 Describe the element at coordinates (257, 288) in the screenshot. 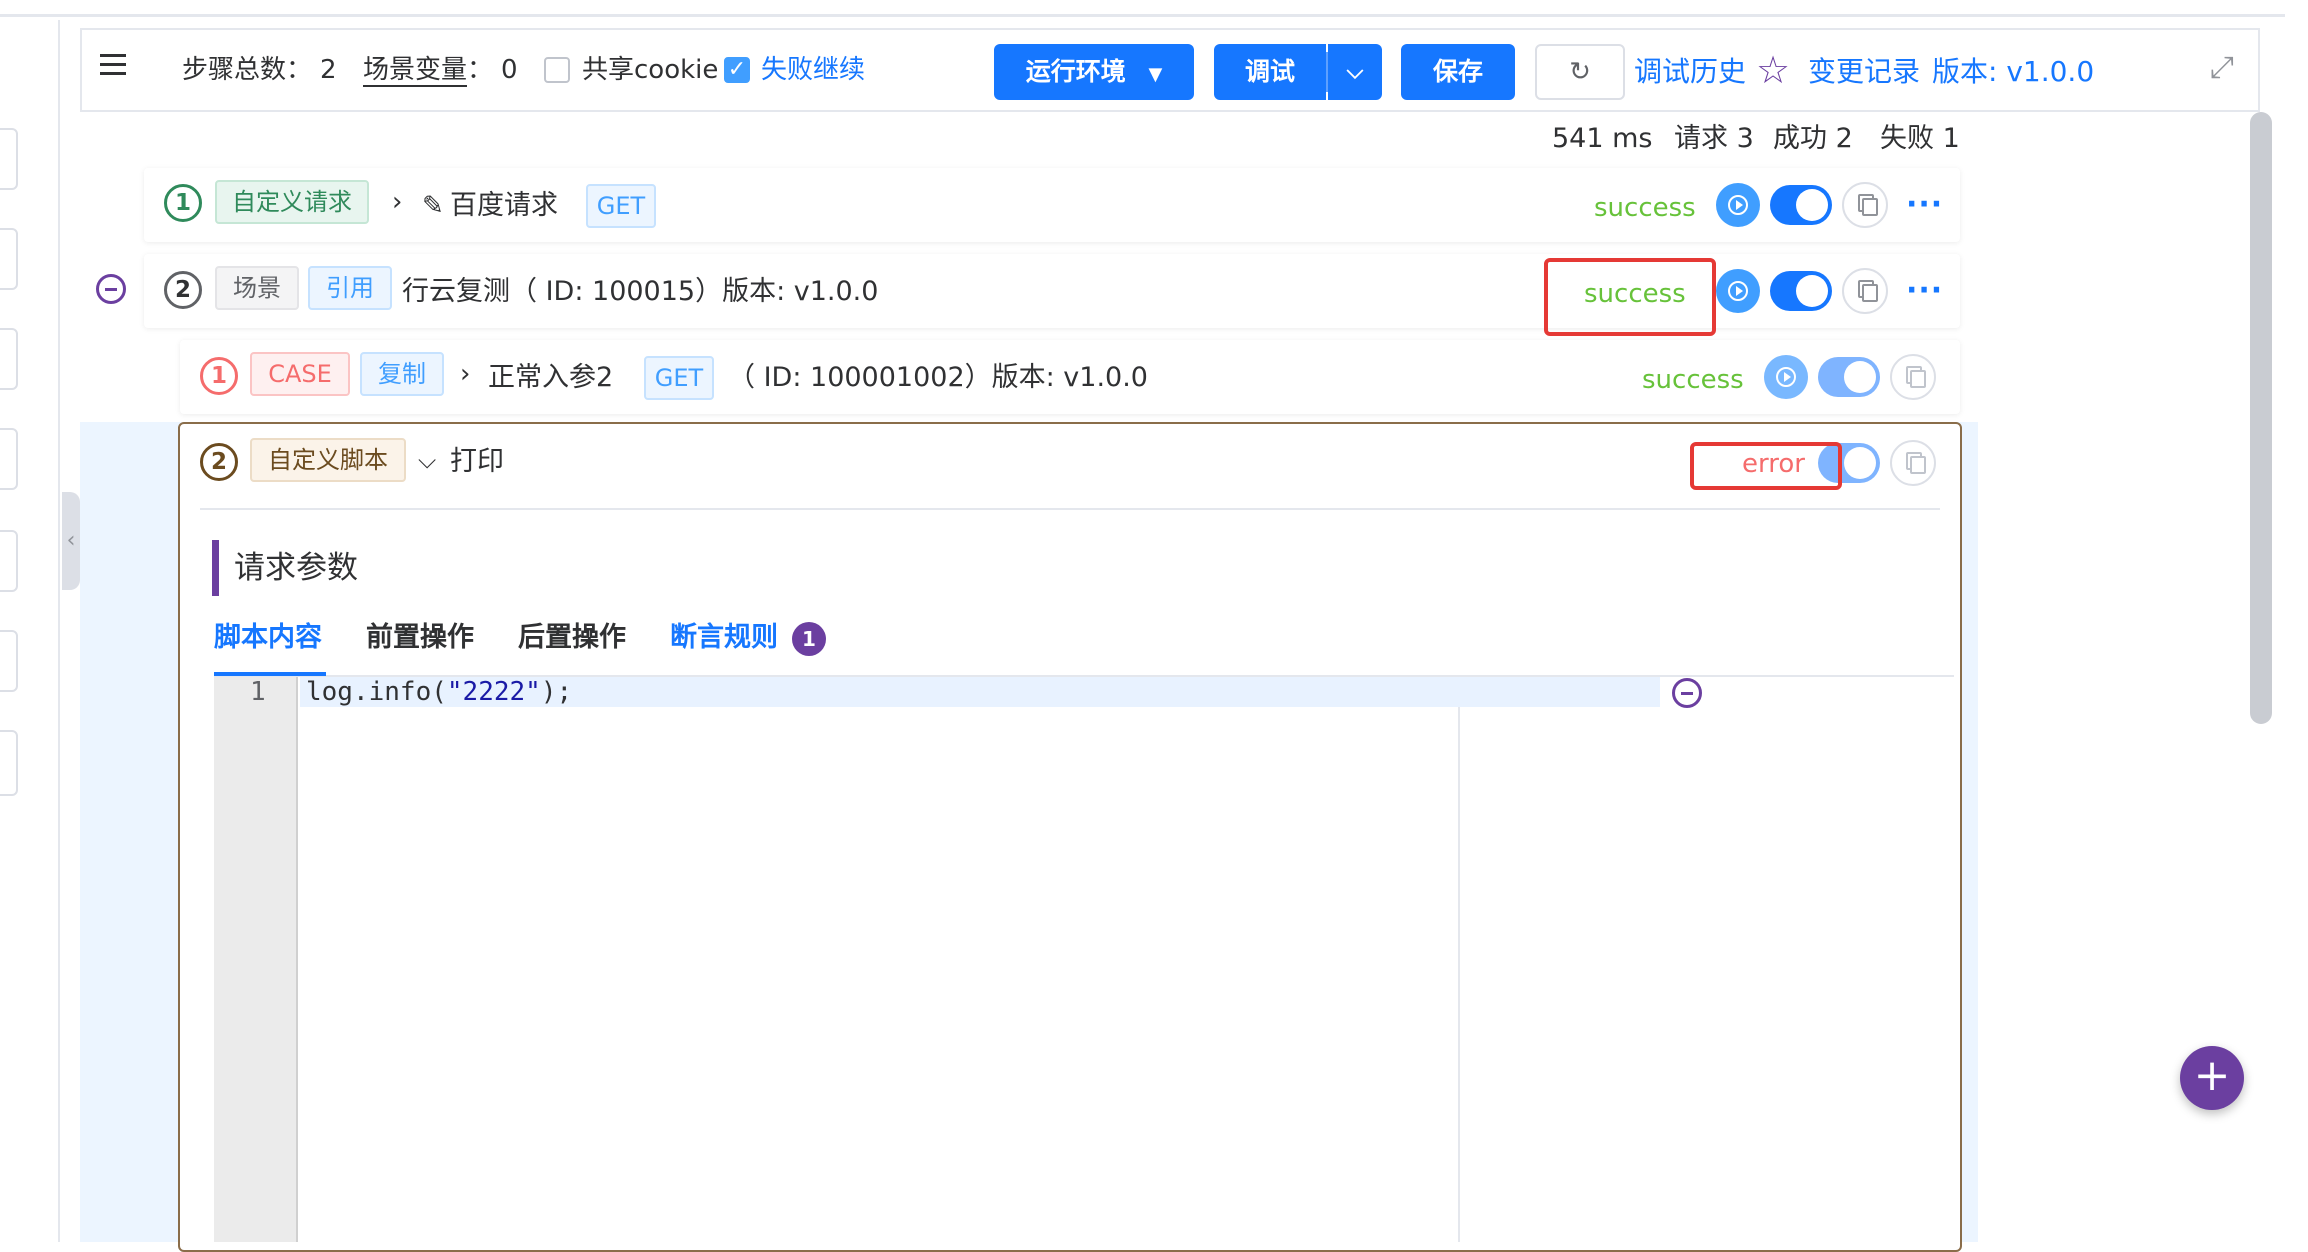

I see `step-type-tag: 场景` at that location.